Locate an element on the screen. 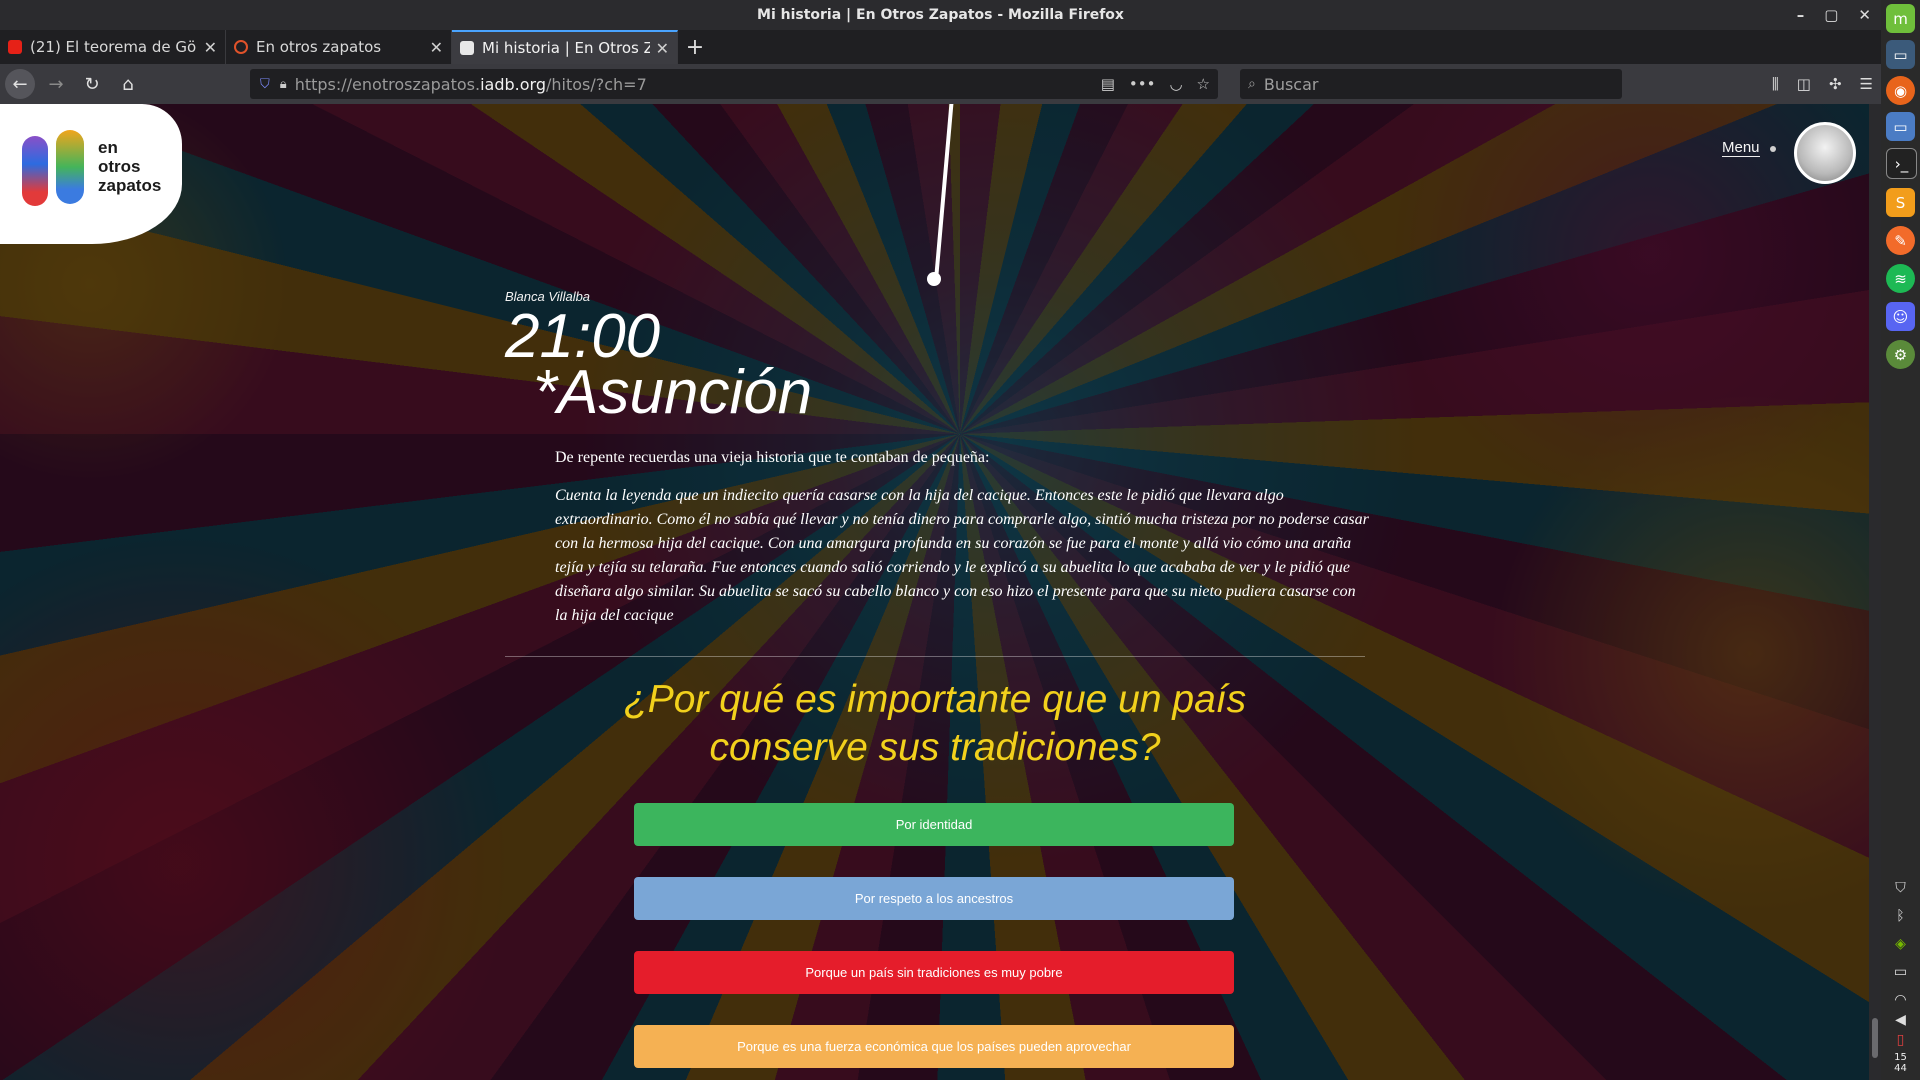 The height and width of the screenshot is (1080, 1920). shield-icon: ⛉ is located at coordinates (265, 84).